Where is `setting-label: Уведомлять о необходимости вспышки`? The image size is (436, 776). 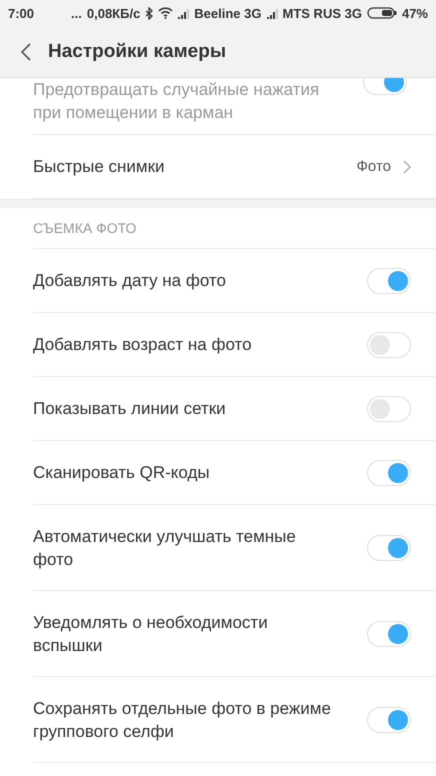 setting-label: Уведомлять о необходимости вспышки is located at coordinates (151, 634).